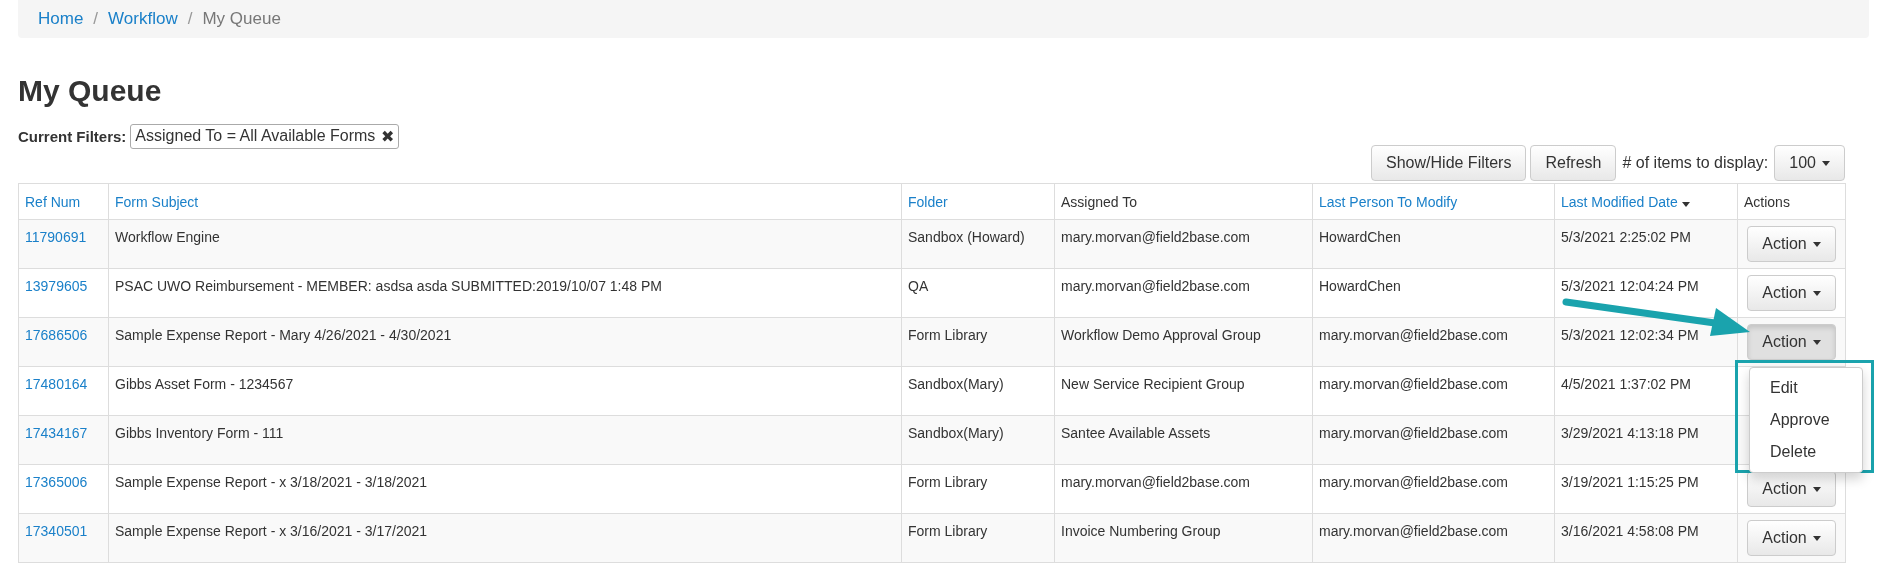 The width and height of the screenshot is (1879, 585). Describe the element at coordinates (72, 136) in the screenshot. I see `filters-label: Current Filters:` at that location.